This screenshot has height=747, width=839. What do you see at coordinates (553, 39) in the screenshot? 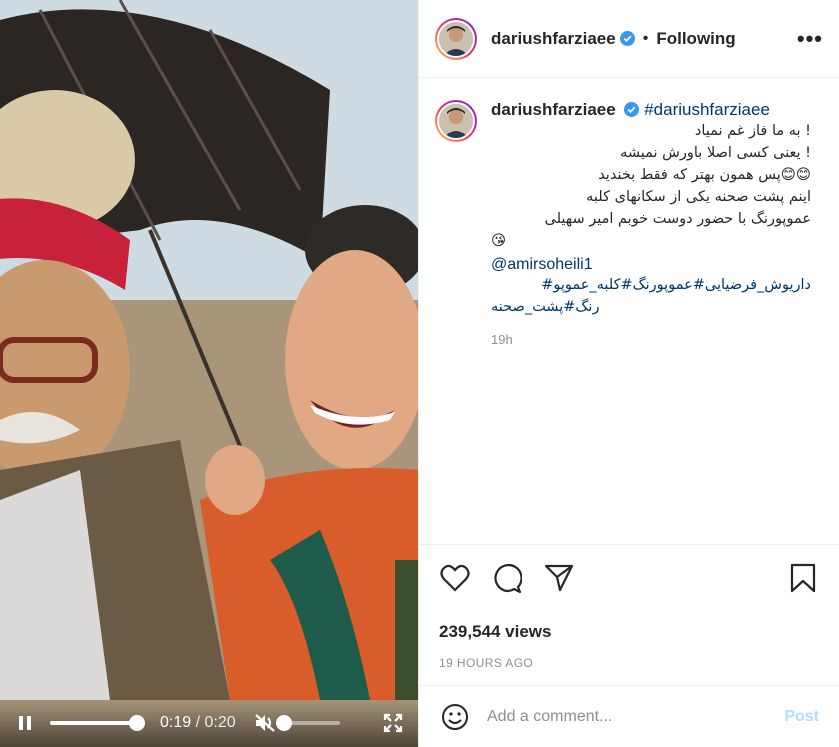
I see `header-username: dariushfarziaee` at bounding box center [553, 39].